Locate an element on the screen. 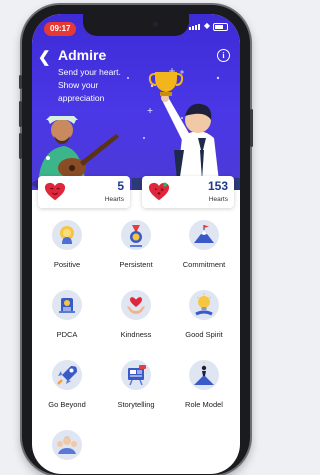 The image size is (320, 475). subtitle-line-3: appreciation is located at coordinates (81, 98).